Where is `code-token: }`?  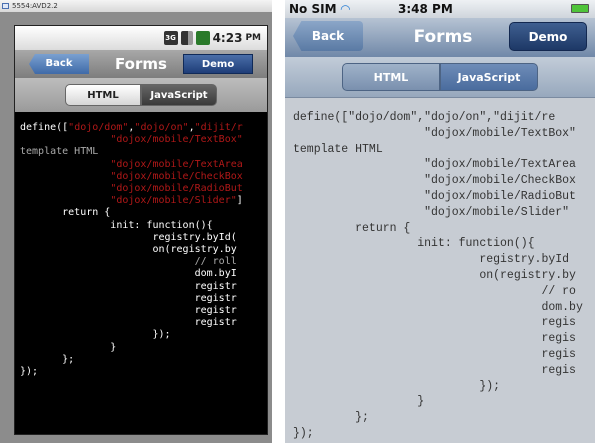 code-token: } is located at coordinates (359, 402).